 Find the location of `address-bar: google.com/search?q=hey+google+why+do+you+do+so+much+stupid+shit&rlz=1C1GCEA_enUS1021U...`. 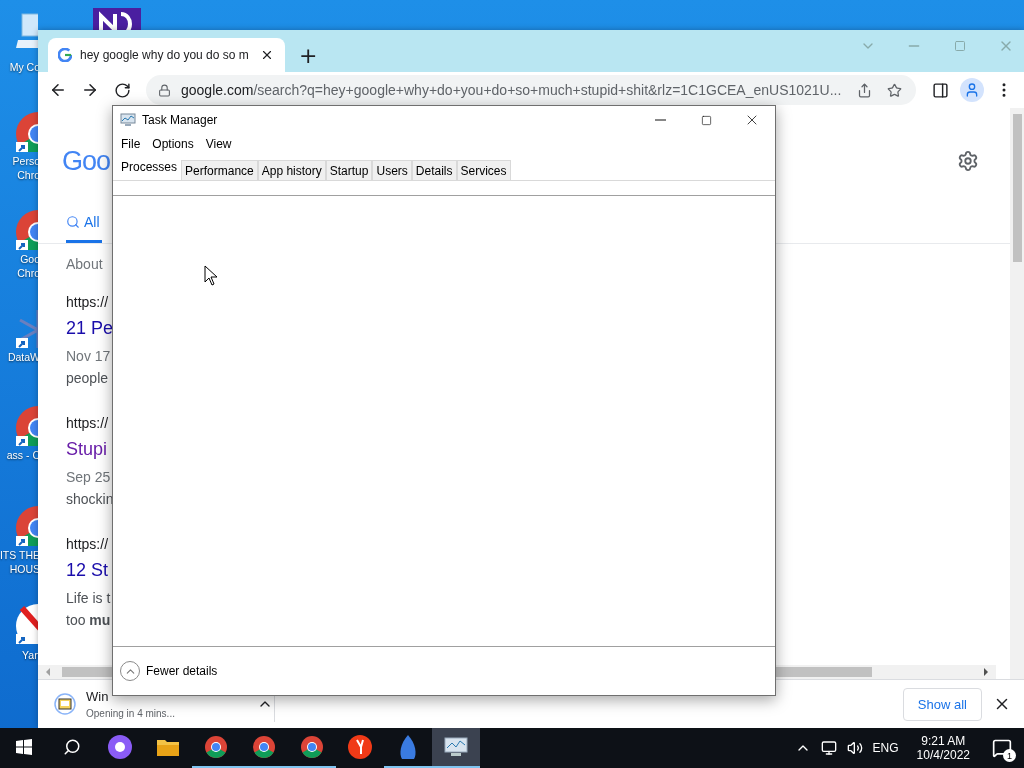

address-bar: google.com/search?q=hey+google+why+do+you+do+so+much+stupid+shit&rlz=1C1GCEA_enUS1021U... is located at coordinates (531, 90).